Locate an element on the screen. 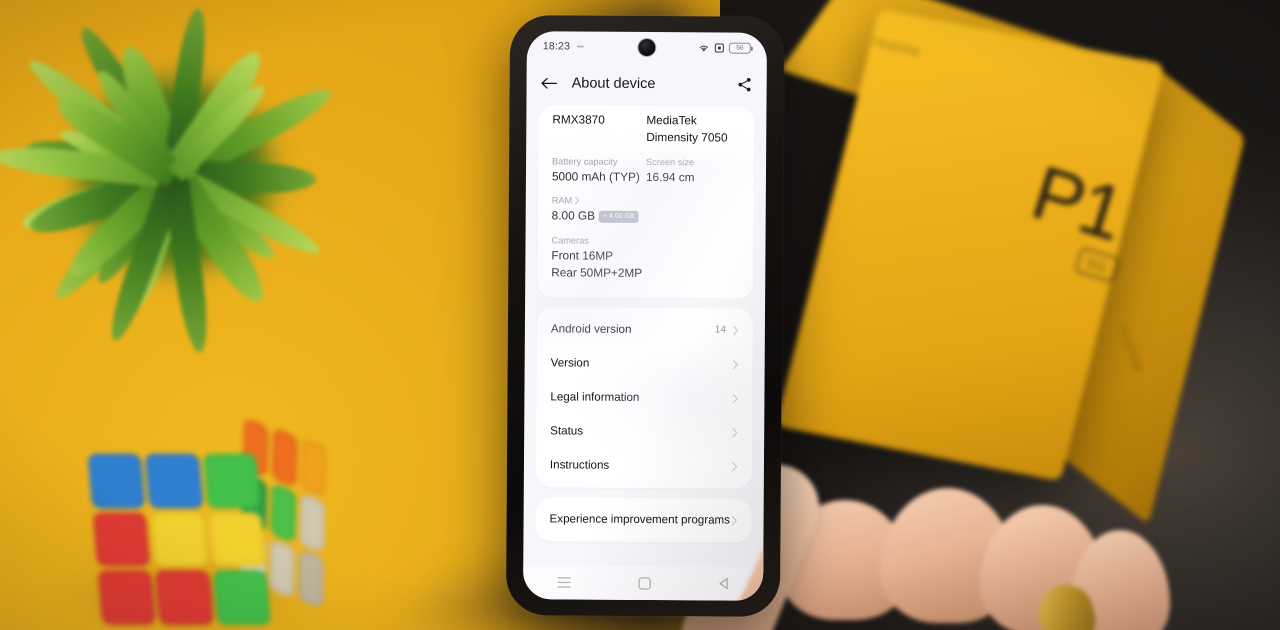 The width and height of the screenshot is (1280, 630). battery-icon: 56 is located at coordinates (739, 48).